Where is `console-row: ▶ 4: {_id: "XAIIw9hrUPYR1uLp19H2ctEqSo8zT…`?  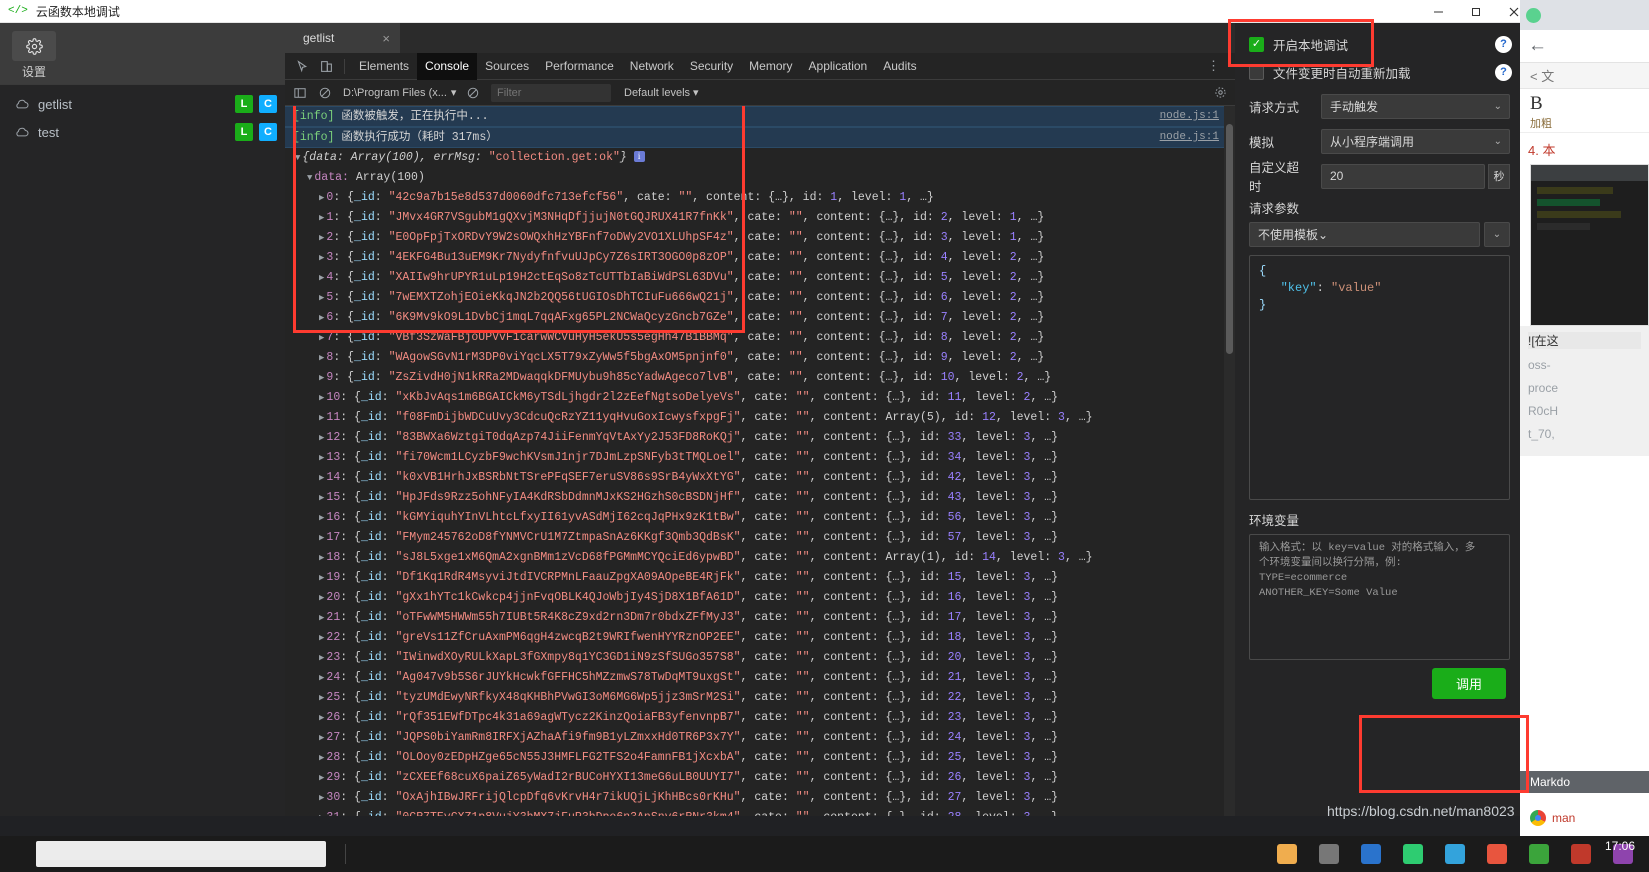 console-row: ▶ 4: {_id: "XAIIw9hrUPYR1uLp19H2ctEqSo8zT… is located at coordinates (760, 278).